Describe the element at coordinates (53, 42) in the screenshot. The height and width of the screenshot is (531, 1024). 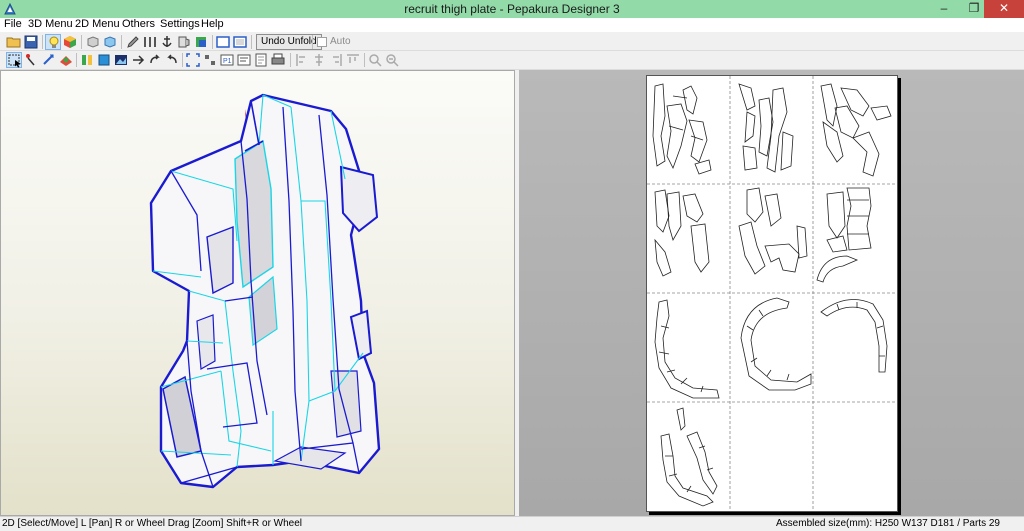
I see `lightbulb-icon` at that location.